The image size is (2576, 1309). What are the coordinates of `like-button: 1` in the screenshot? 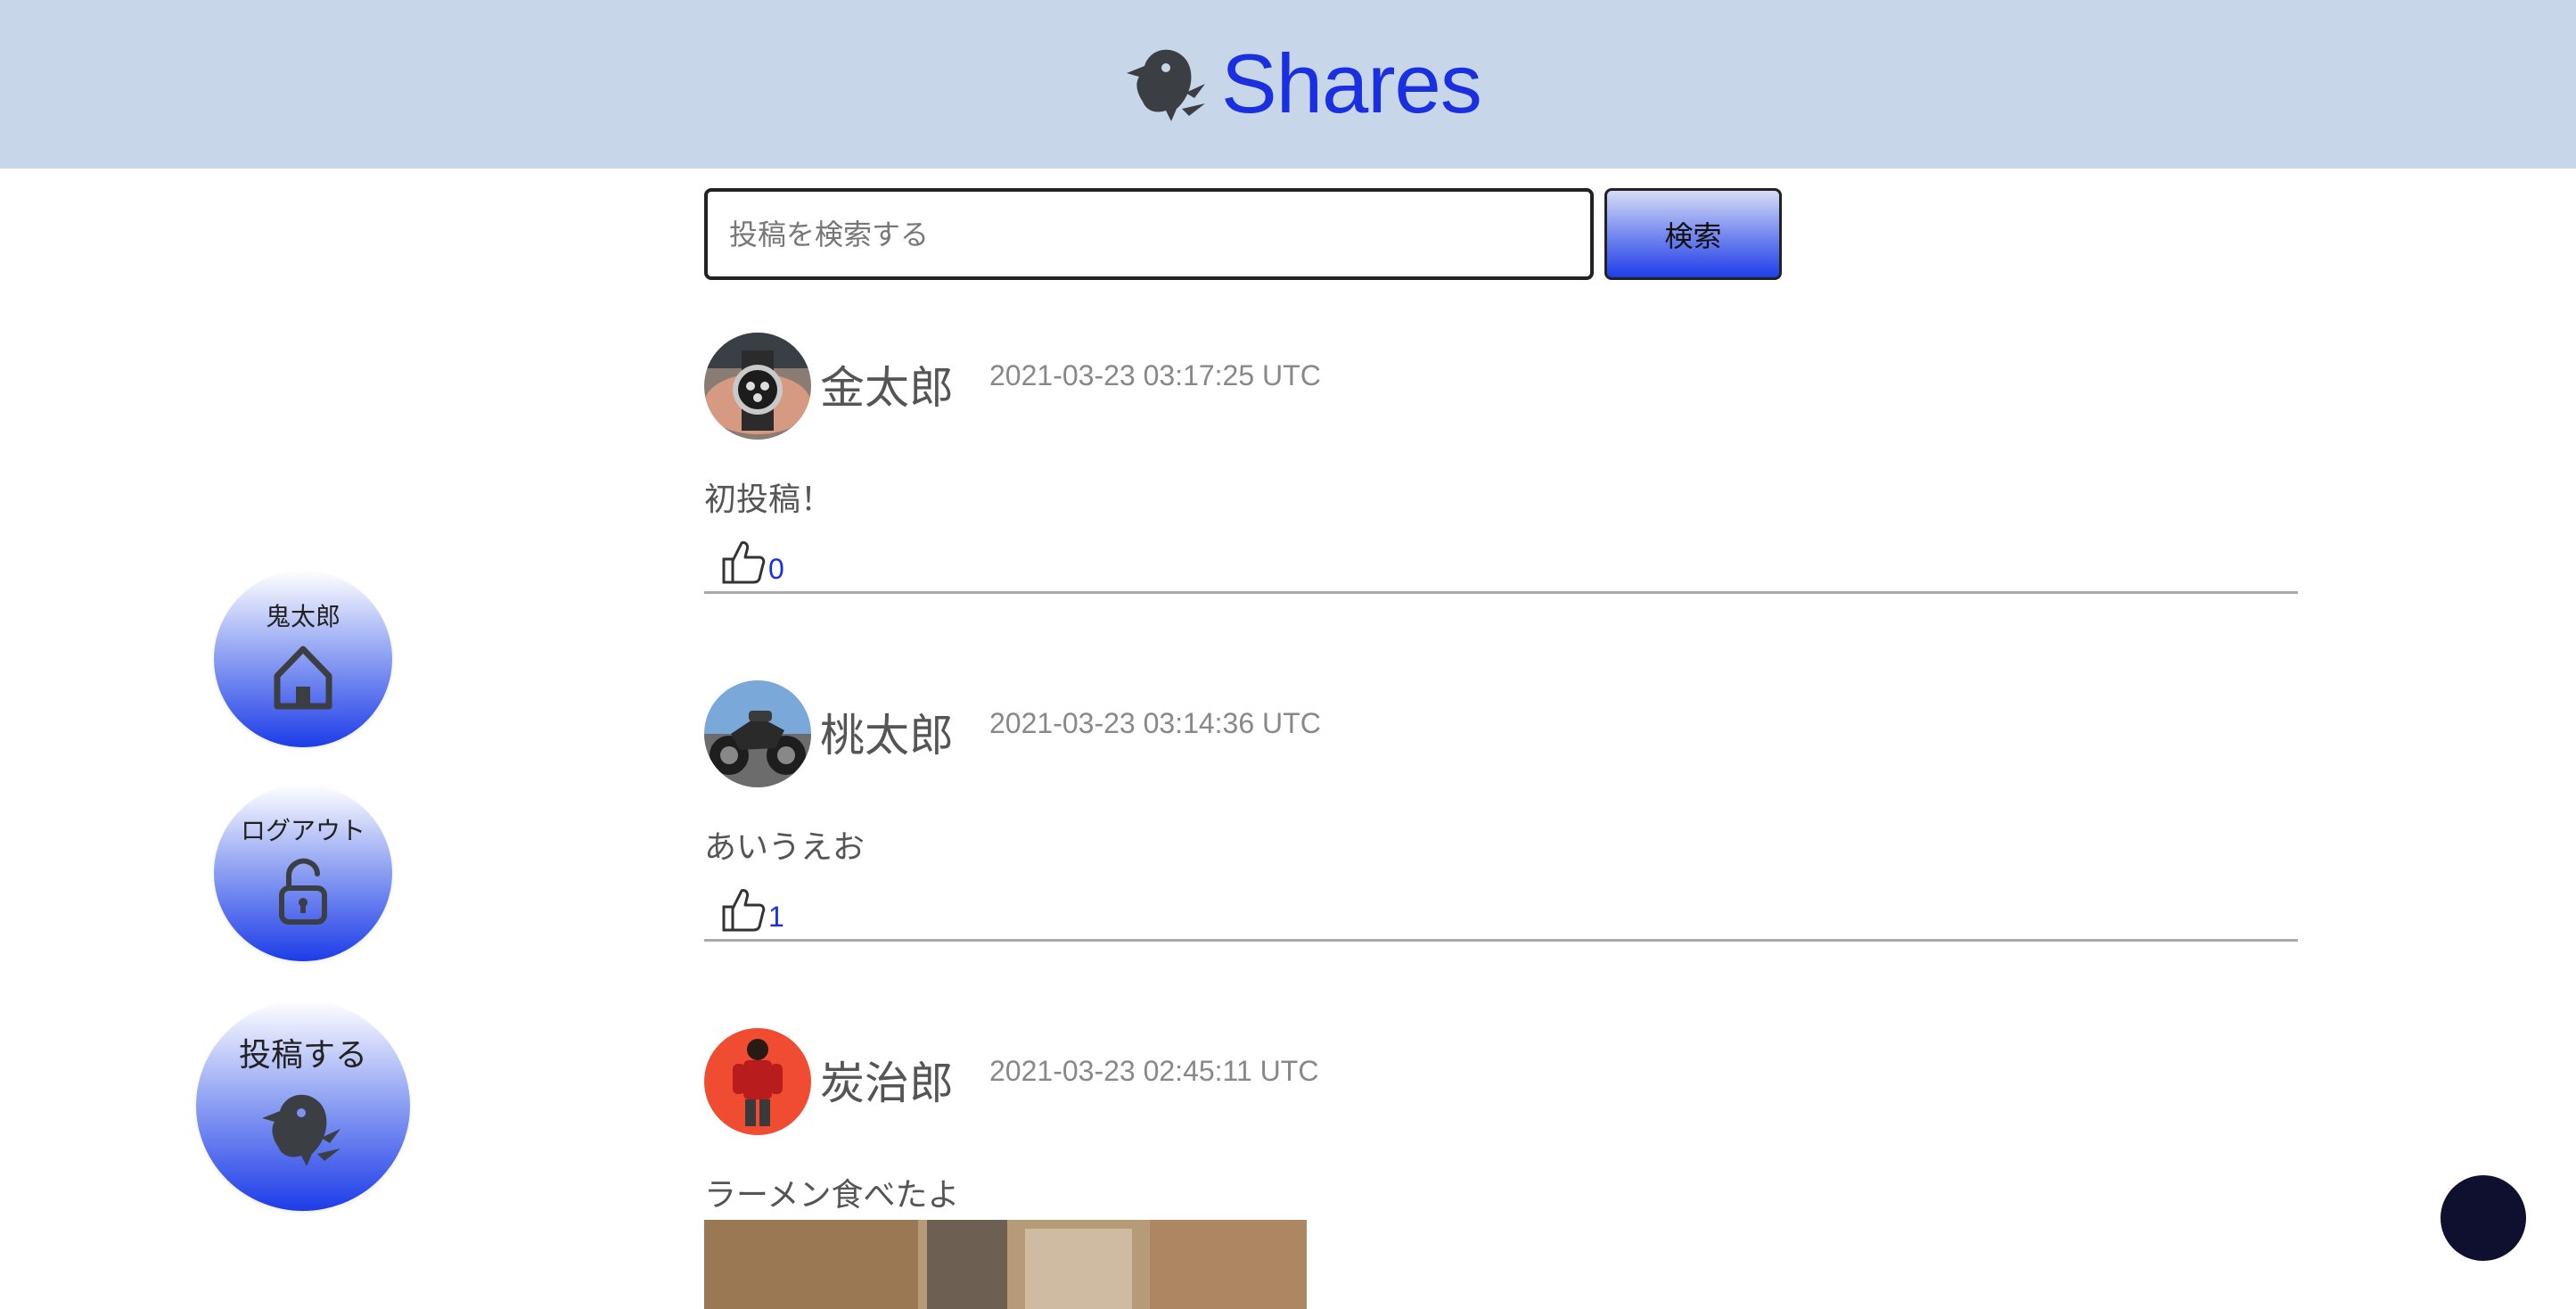 It's located at (752, 910).